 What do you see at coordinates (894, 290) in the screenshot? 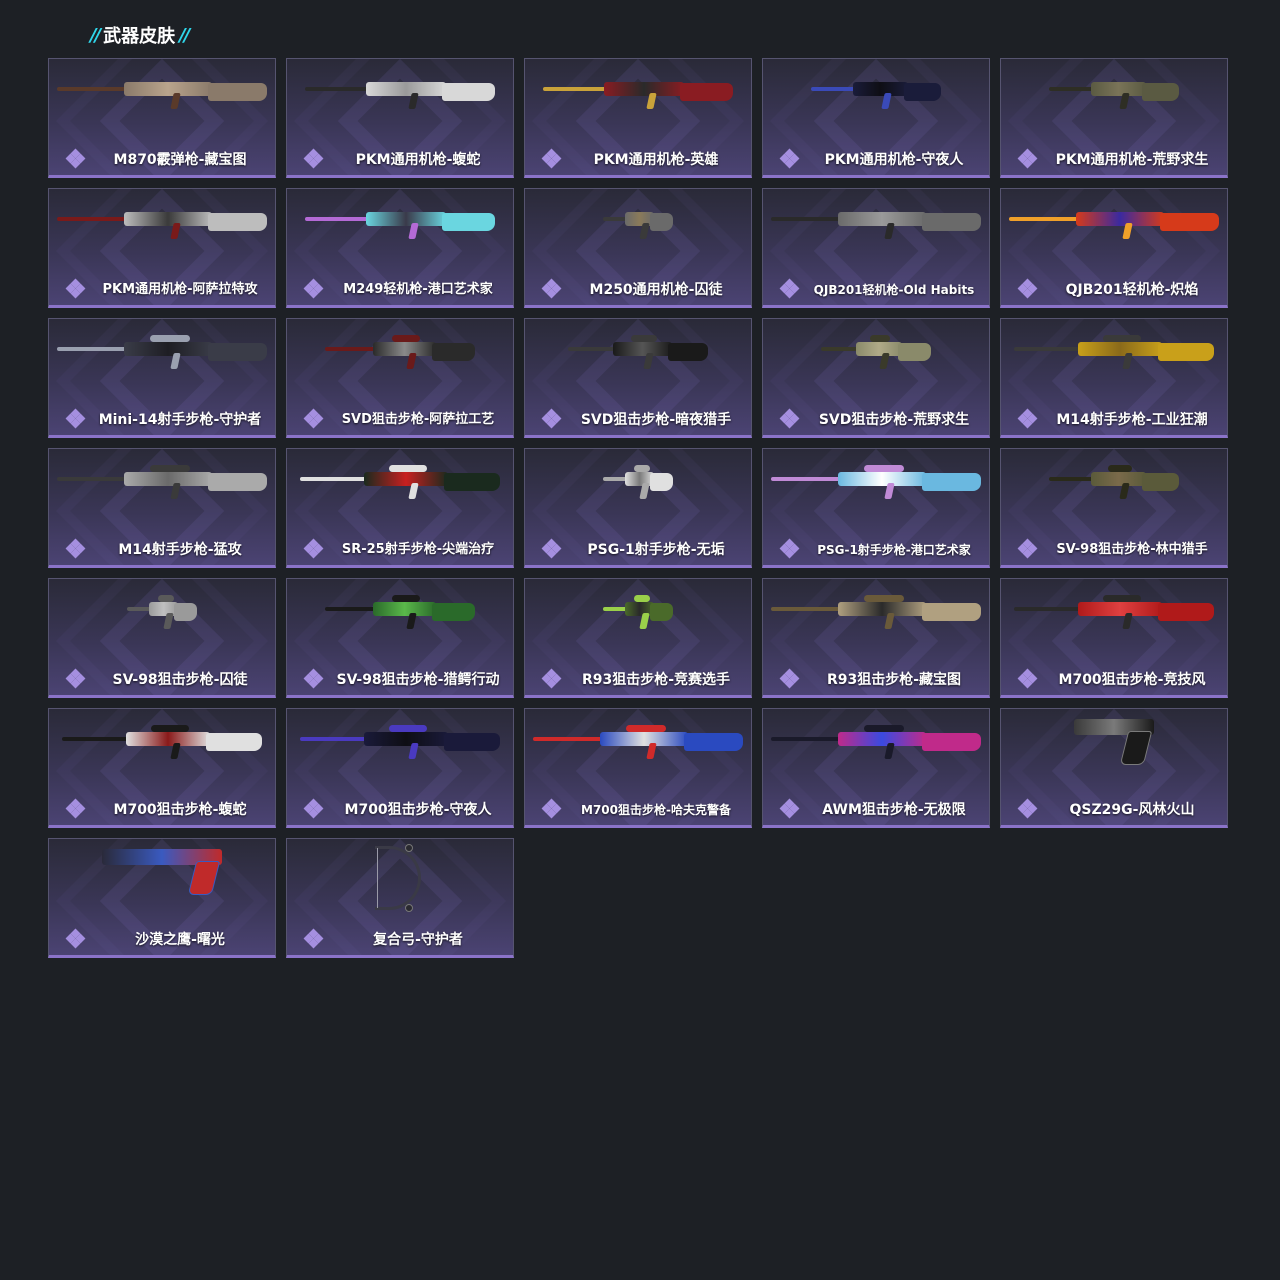
I see `skin-name: QJB201轻机枪-Old Habits` at bounding box center [894, 290].